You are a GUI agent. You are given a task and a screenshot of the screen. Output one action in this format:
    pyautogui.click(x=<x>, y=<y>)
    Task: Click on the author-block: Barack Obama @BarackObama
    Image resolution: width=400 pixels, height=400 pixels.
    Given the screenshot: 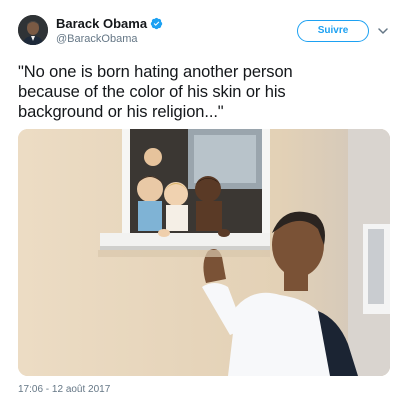 What is the action you would take?
    pyautogui.click(x=109, y=29)
    